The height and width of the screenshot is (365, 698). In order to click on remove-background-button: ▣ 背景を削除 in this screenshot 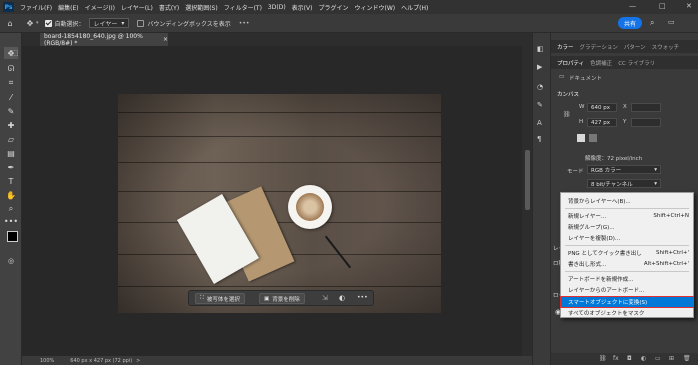, I will do `click(282, 298)`.